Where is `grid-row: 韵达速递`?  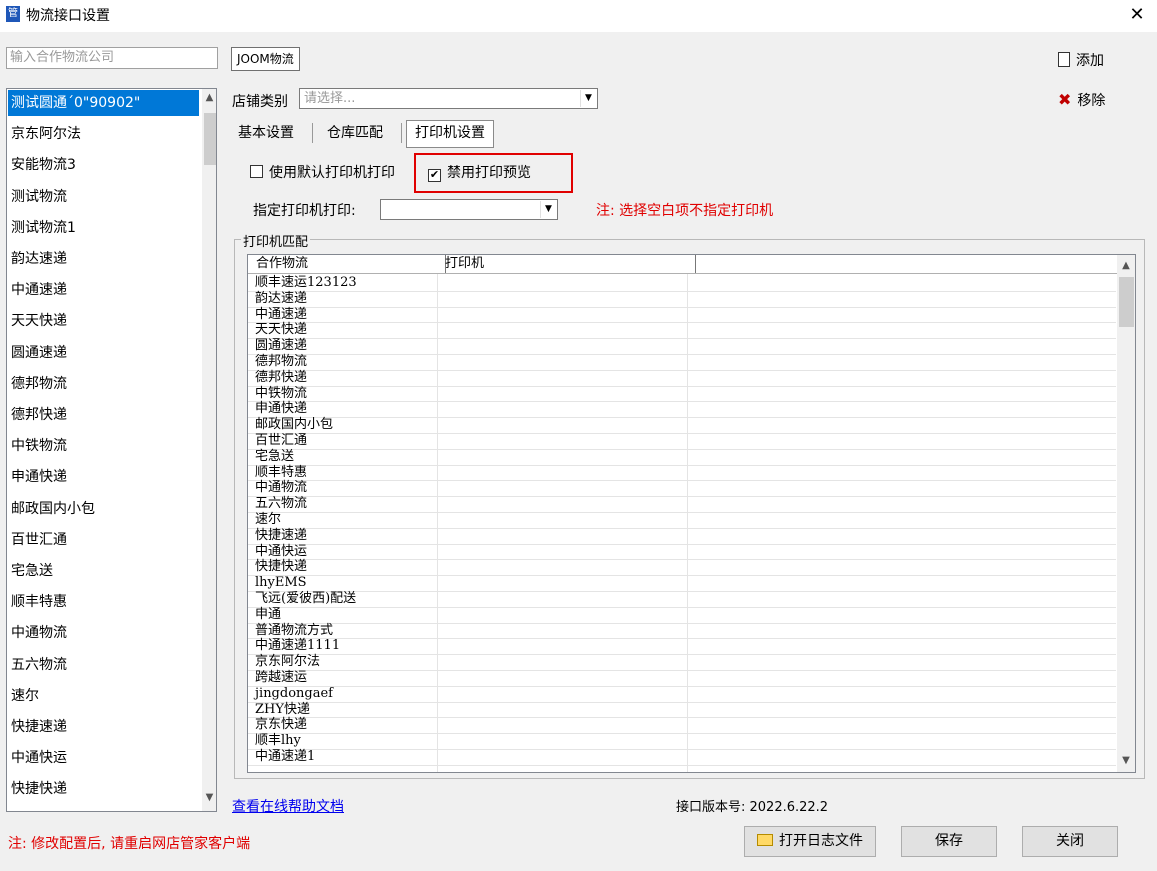
grid-row: 韵达速递 is located at coordinates (682, 299).